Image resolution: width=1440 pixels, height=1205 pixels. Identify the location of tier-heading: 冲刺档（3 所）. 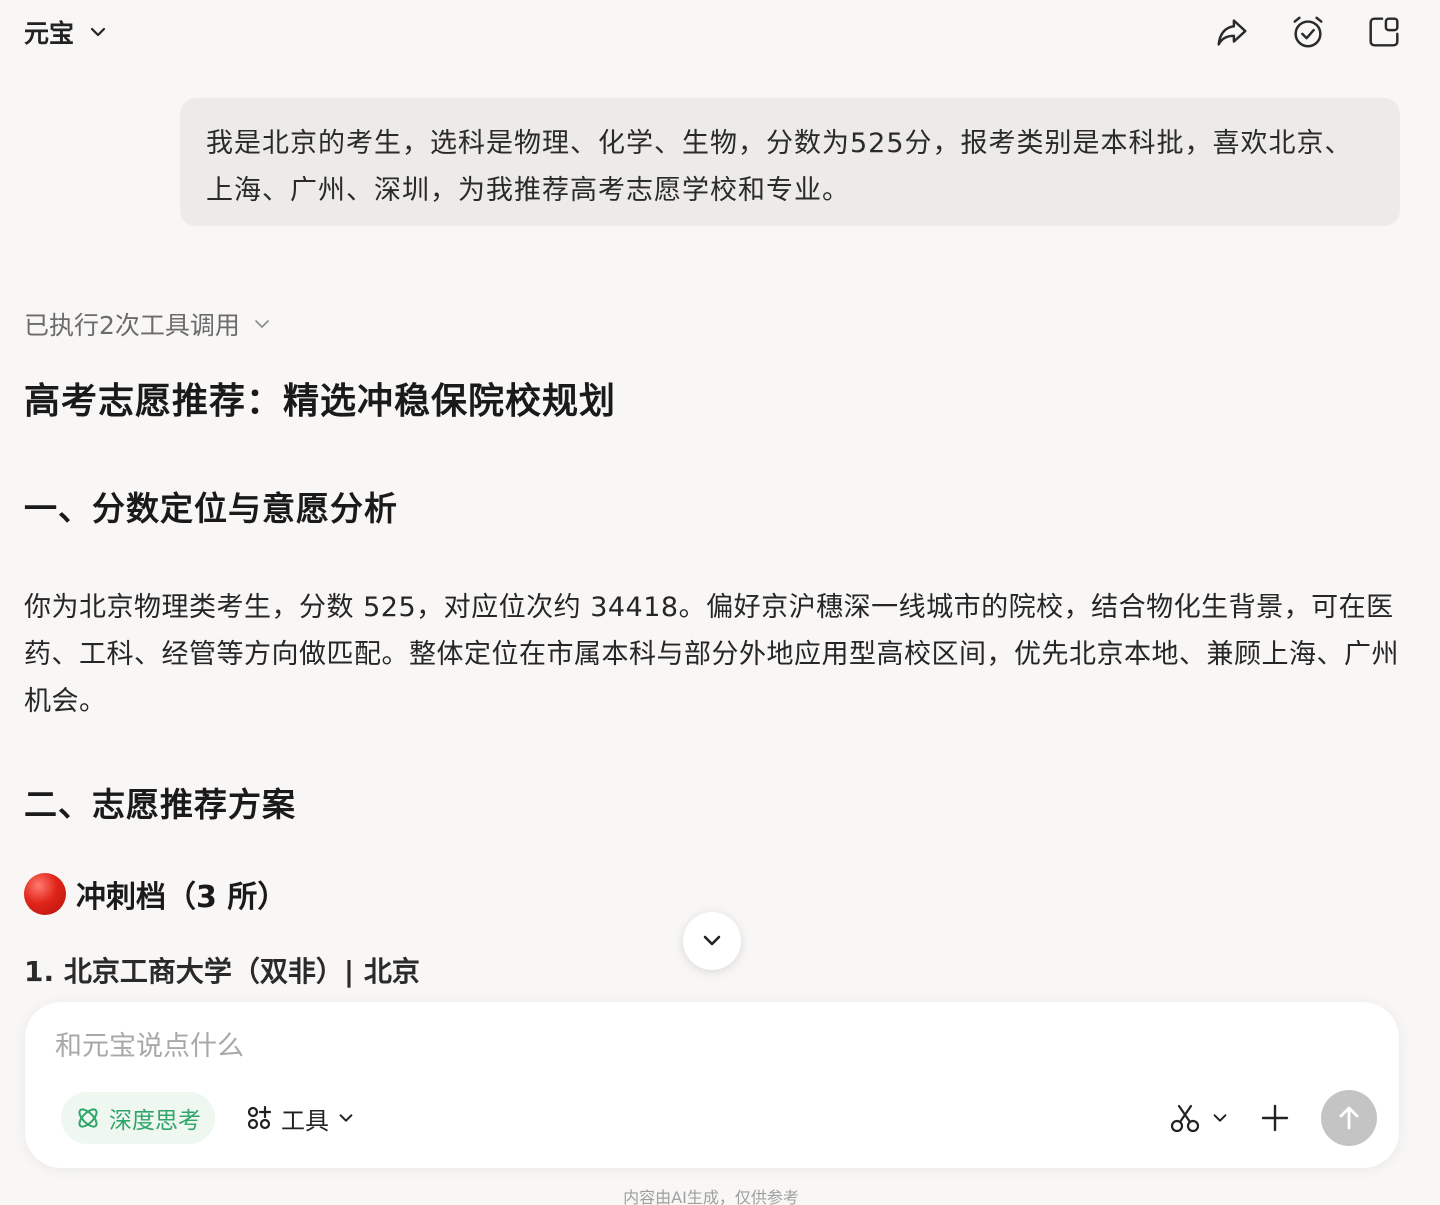
(155, 894).